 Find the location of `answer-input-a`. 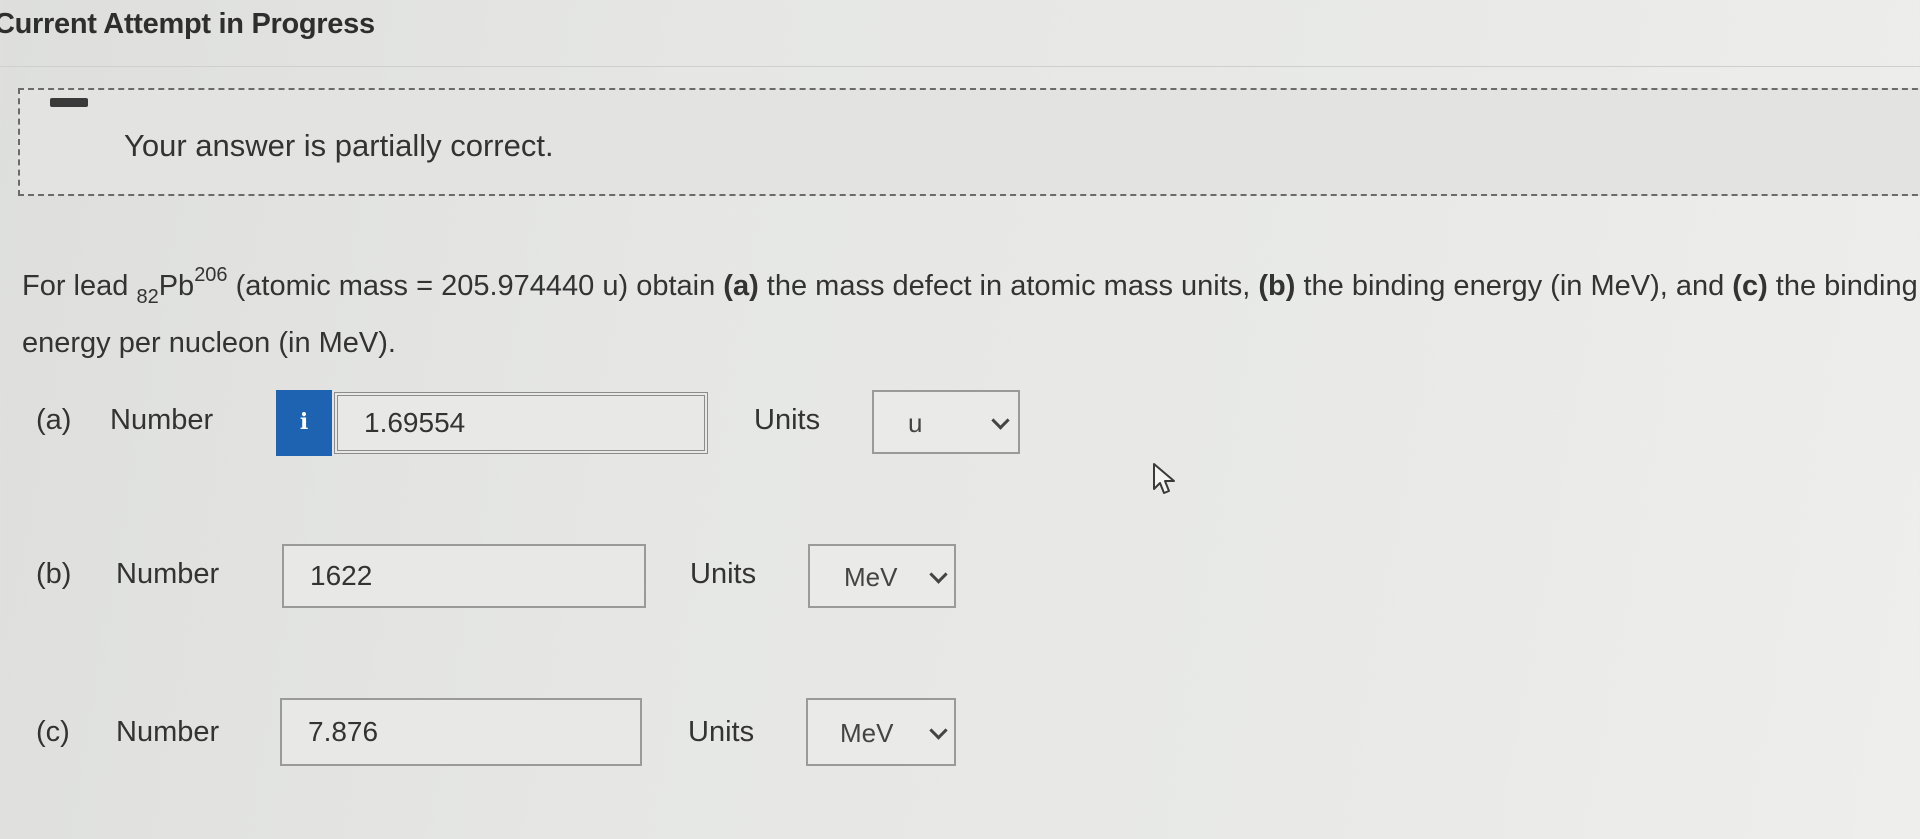

answer-input-a is located at coordinates (521, 423).